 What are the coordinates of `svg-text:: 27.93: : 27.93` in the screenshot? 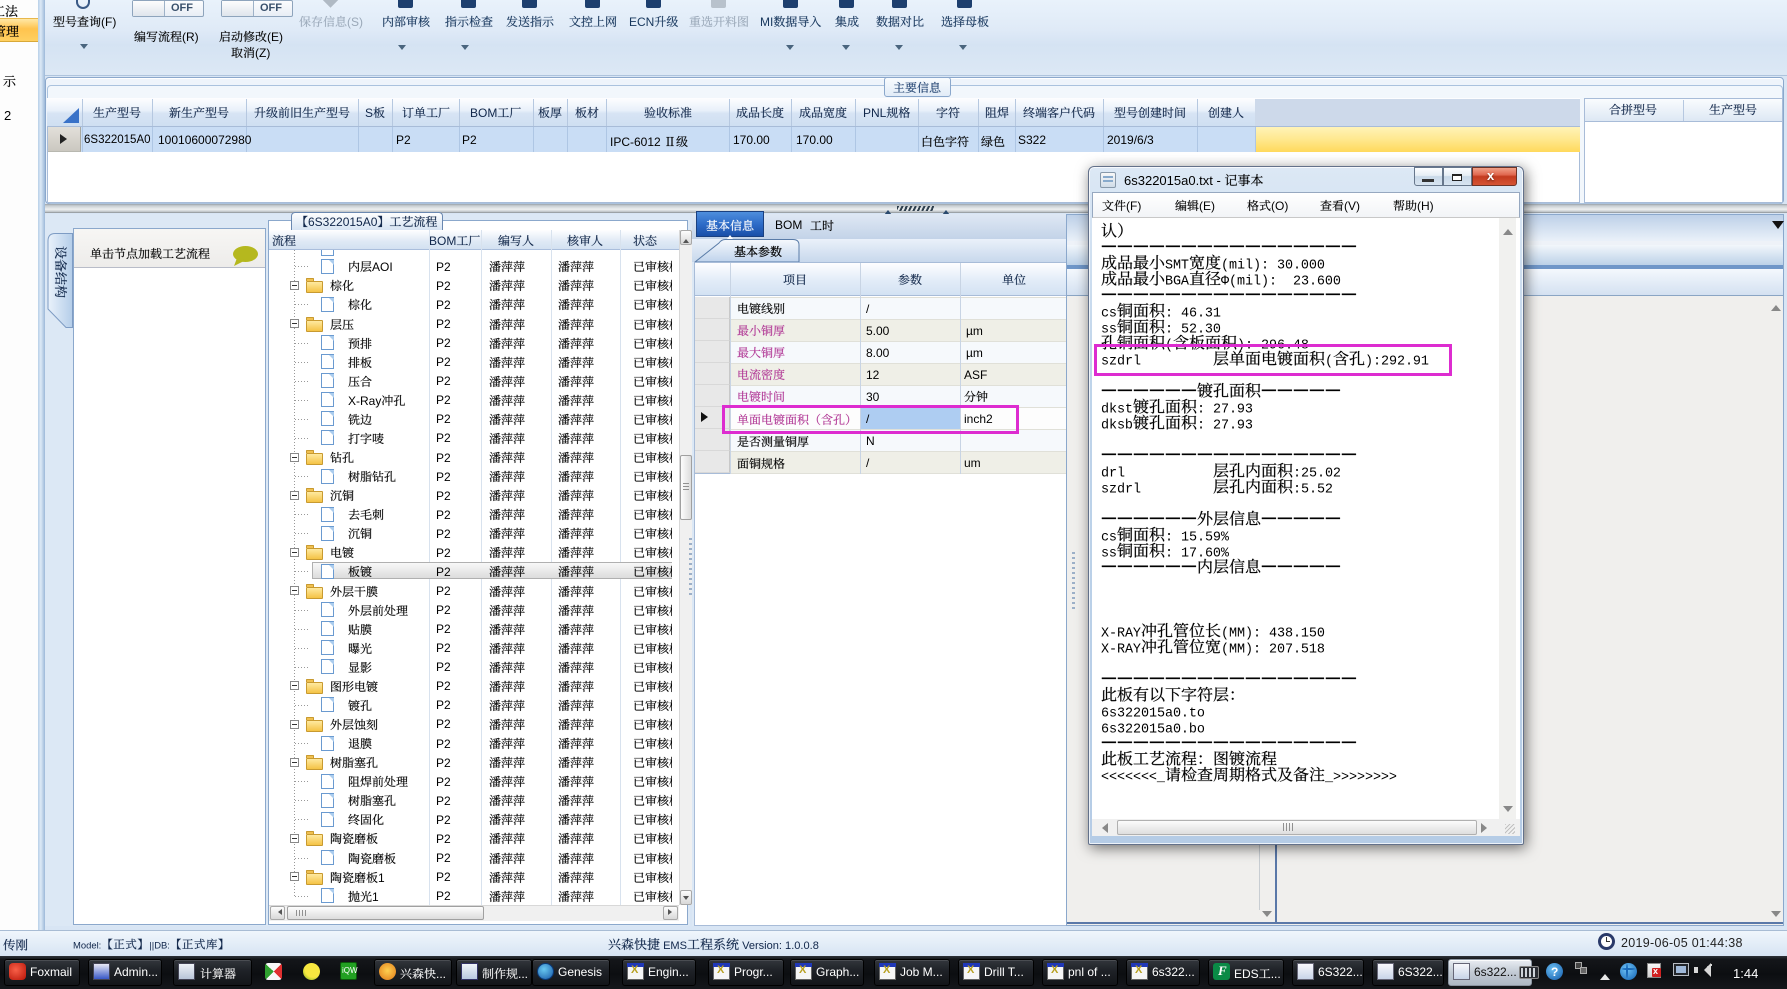 It's located at (1225, 425).